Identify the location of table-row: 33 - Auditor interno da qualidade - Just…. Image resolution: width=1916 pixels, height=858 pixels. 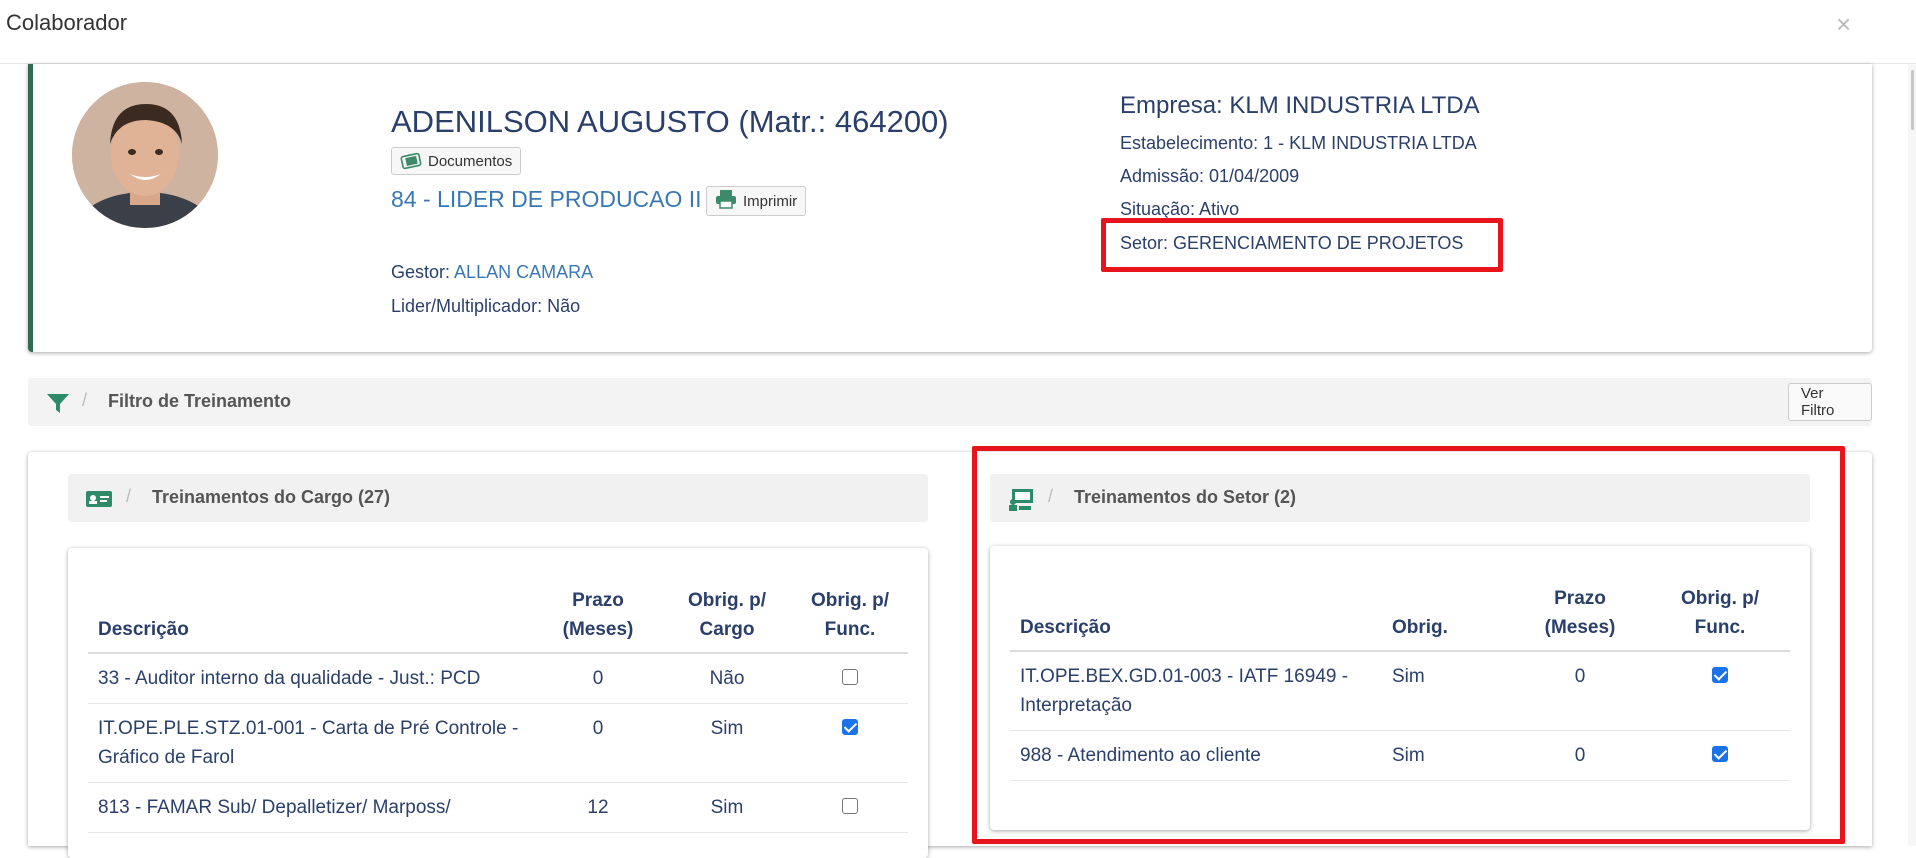
(498, 678).